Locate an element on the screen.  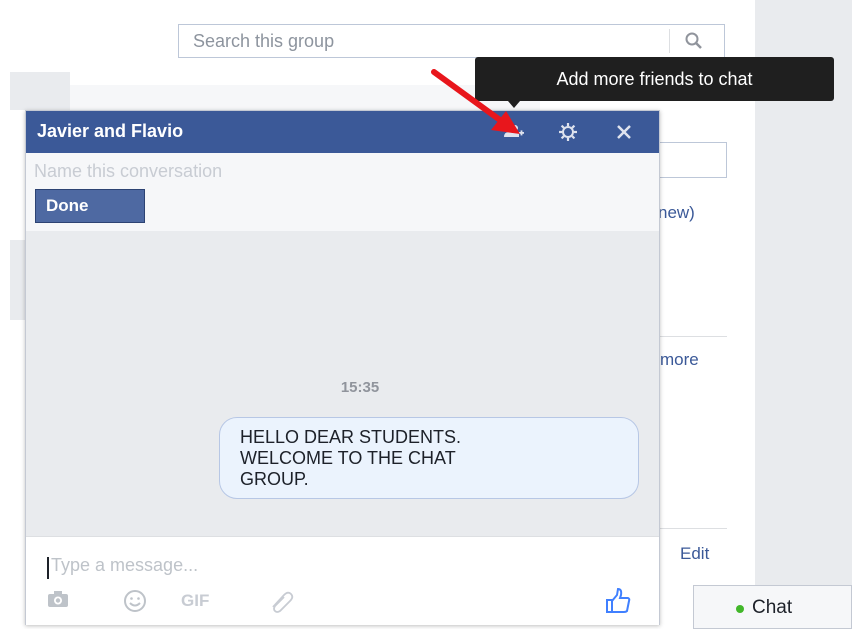
gear-icon is located at coordinates (568, 132).